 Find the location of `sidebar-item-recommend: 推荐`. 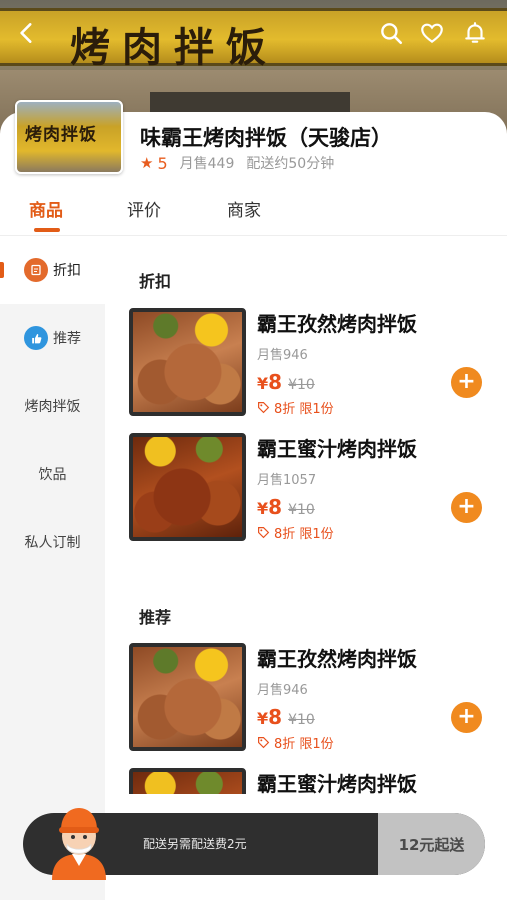

sidebar-item-recommend: 推荐 is located at coordinates (52, 338).